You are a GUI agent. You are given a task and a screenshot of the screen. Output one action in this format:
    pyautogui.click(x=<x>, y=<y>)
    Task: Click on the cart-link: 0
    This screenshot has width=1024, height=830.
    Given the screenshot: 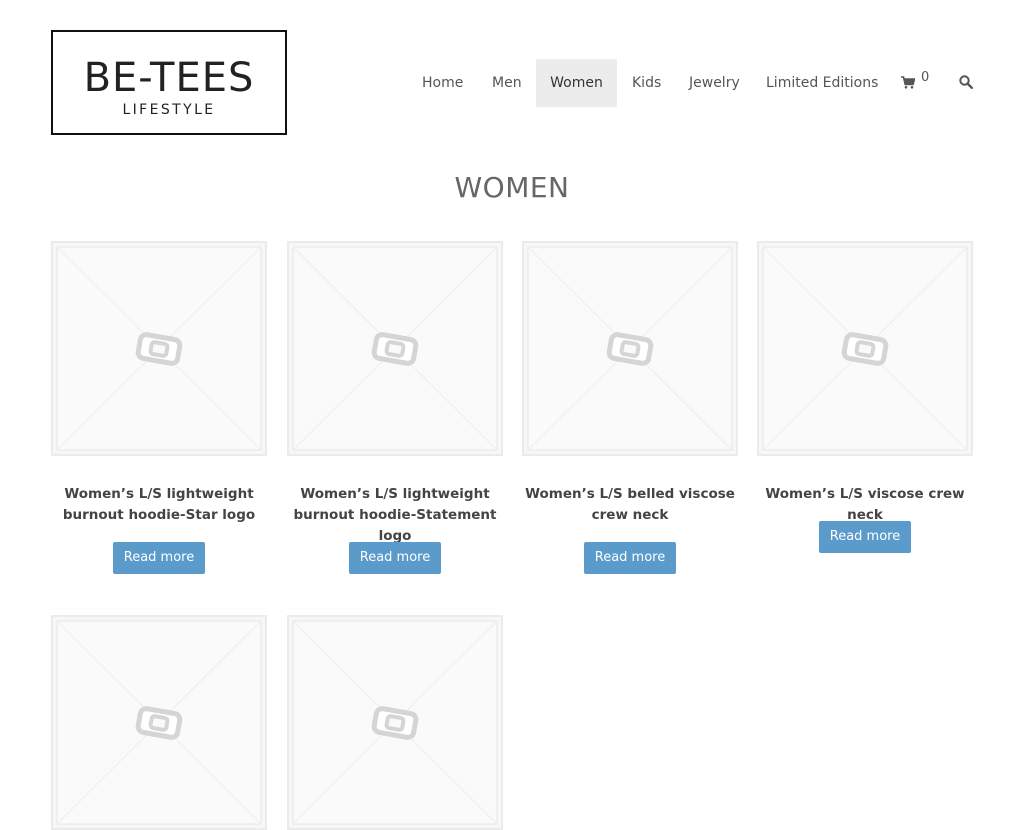 What is the action you would take?
    pyautogui.click(x=918, y=81)
    